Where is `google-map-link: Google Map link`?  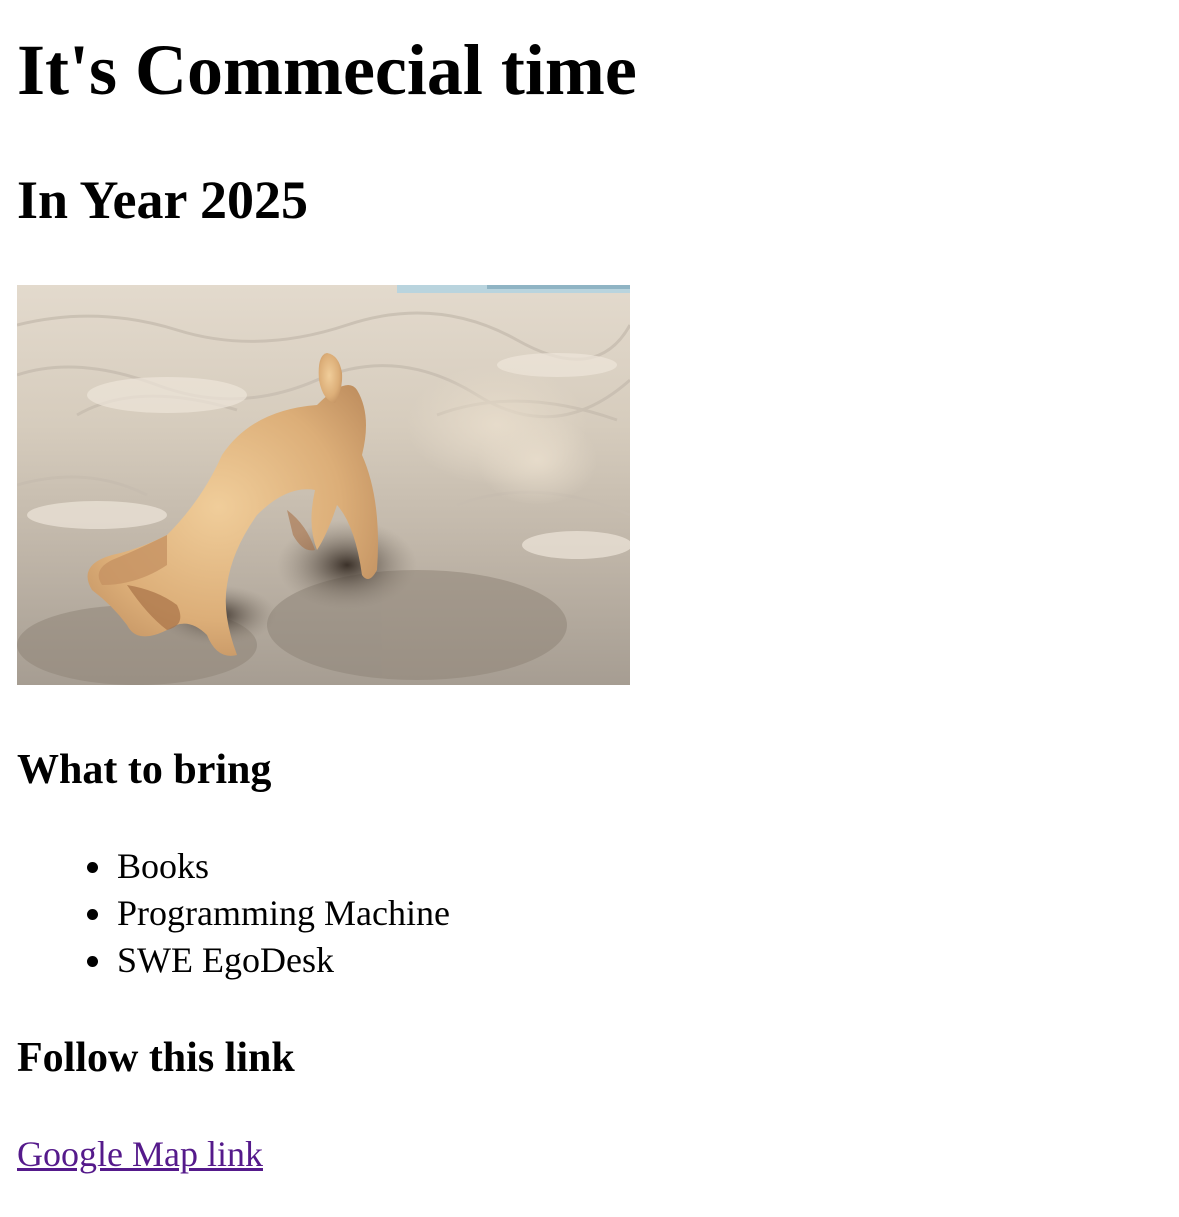
google-map-link: Google Map link is located at coordinates (140, 1154).